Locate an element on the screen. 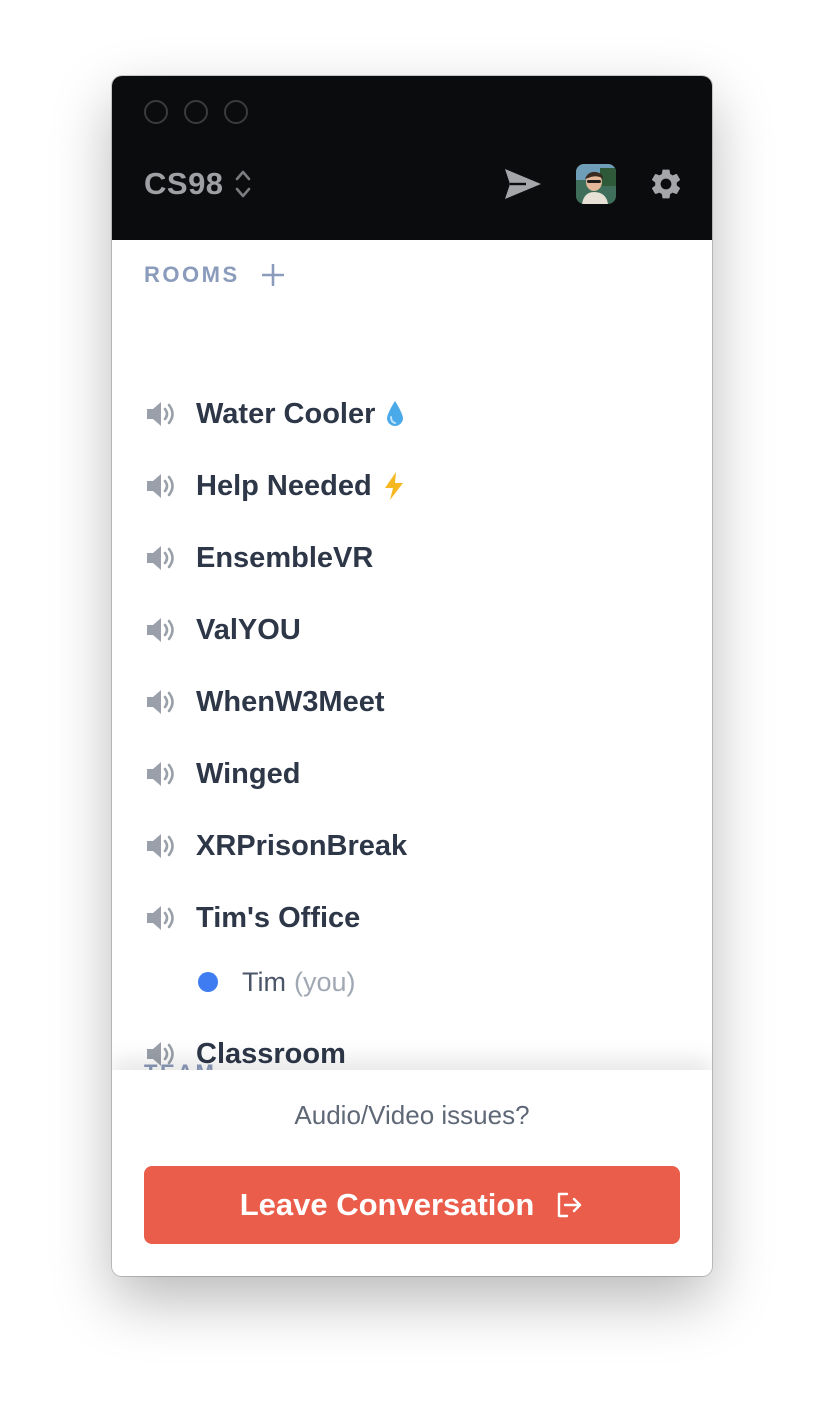  send-icon is located at coordinates (523, 184).